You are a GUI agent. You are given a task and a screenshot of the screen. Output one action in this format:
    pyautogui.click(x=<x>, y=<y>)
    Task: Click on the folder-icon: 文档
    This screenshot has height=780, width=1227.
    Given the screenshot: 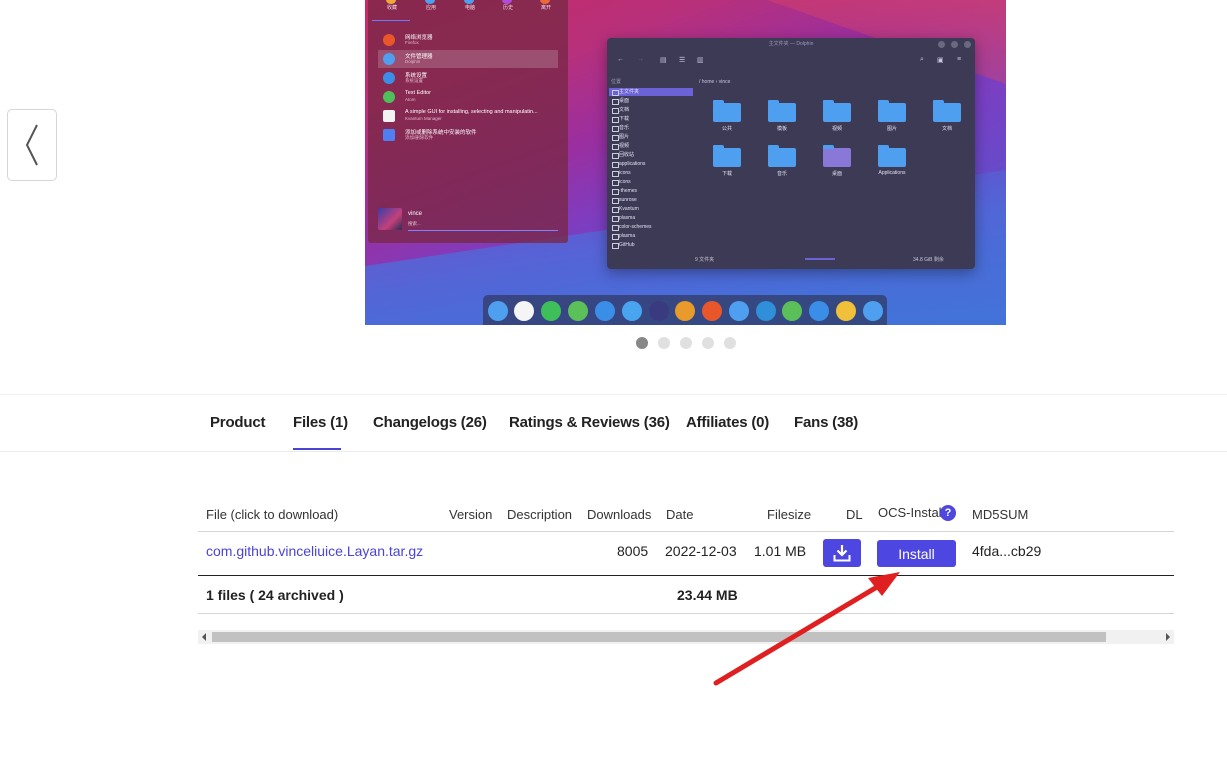 What is the action you would take?
    pyautogui.click(x=945, y=118)
    